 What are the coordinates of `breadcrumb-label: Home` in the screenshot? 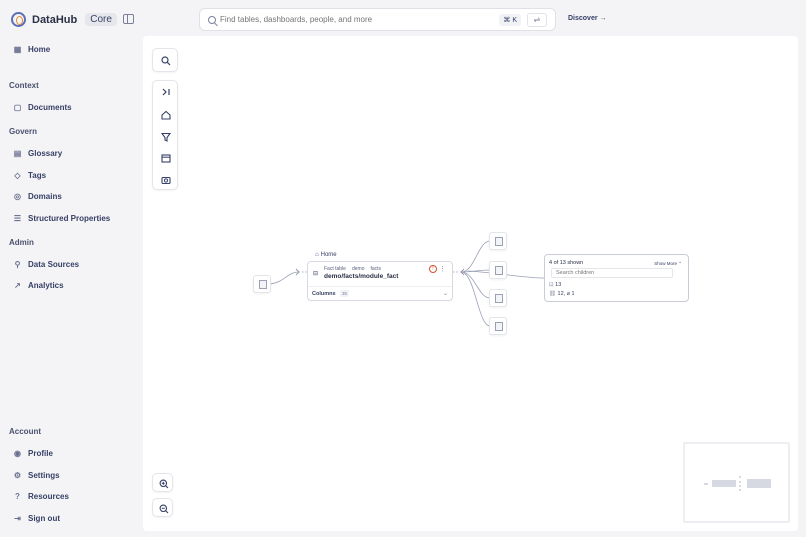 It's located at (328, 255).